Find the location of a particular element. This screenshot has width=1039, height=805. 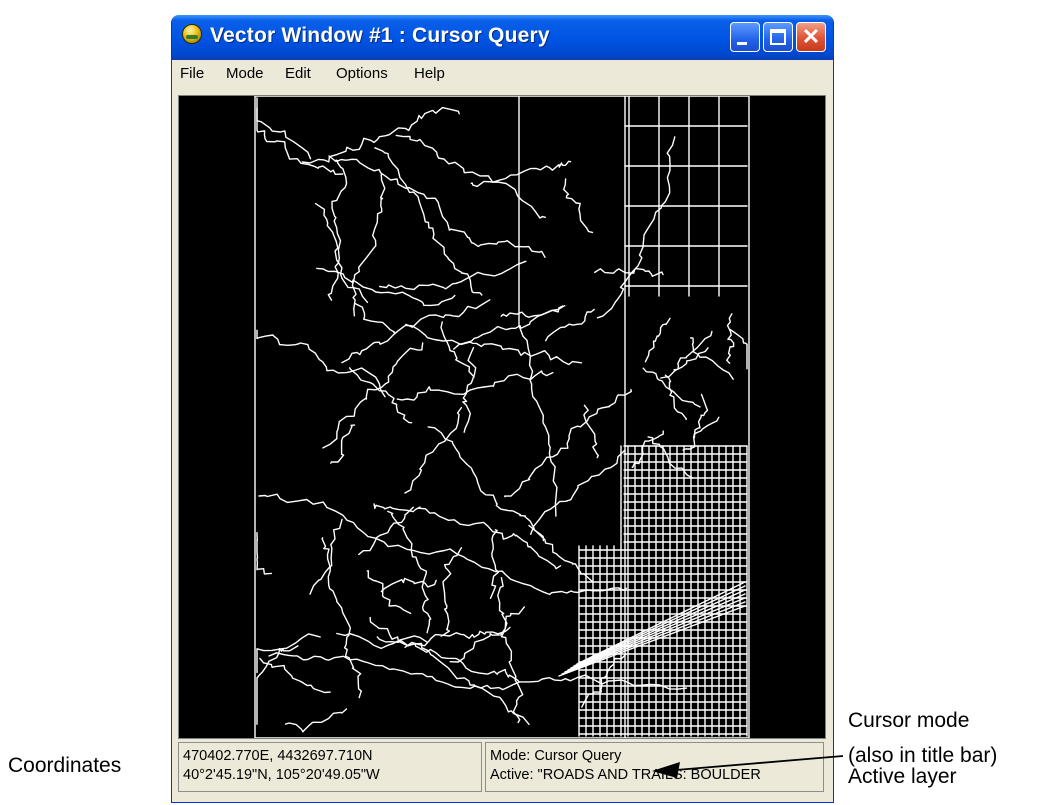

cursor-mode-arrow is located at coordinates (759, 763).